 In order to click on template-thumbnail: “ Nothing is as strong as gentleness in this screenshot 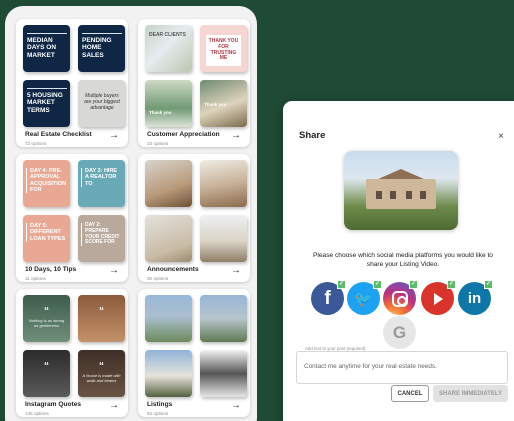, I will do `click(46, 318)`.